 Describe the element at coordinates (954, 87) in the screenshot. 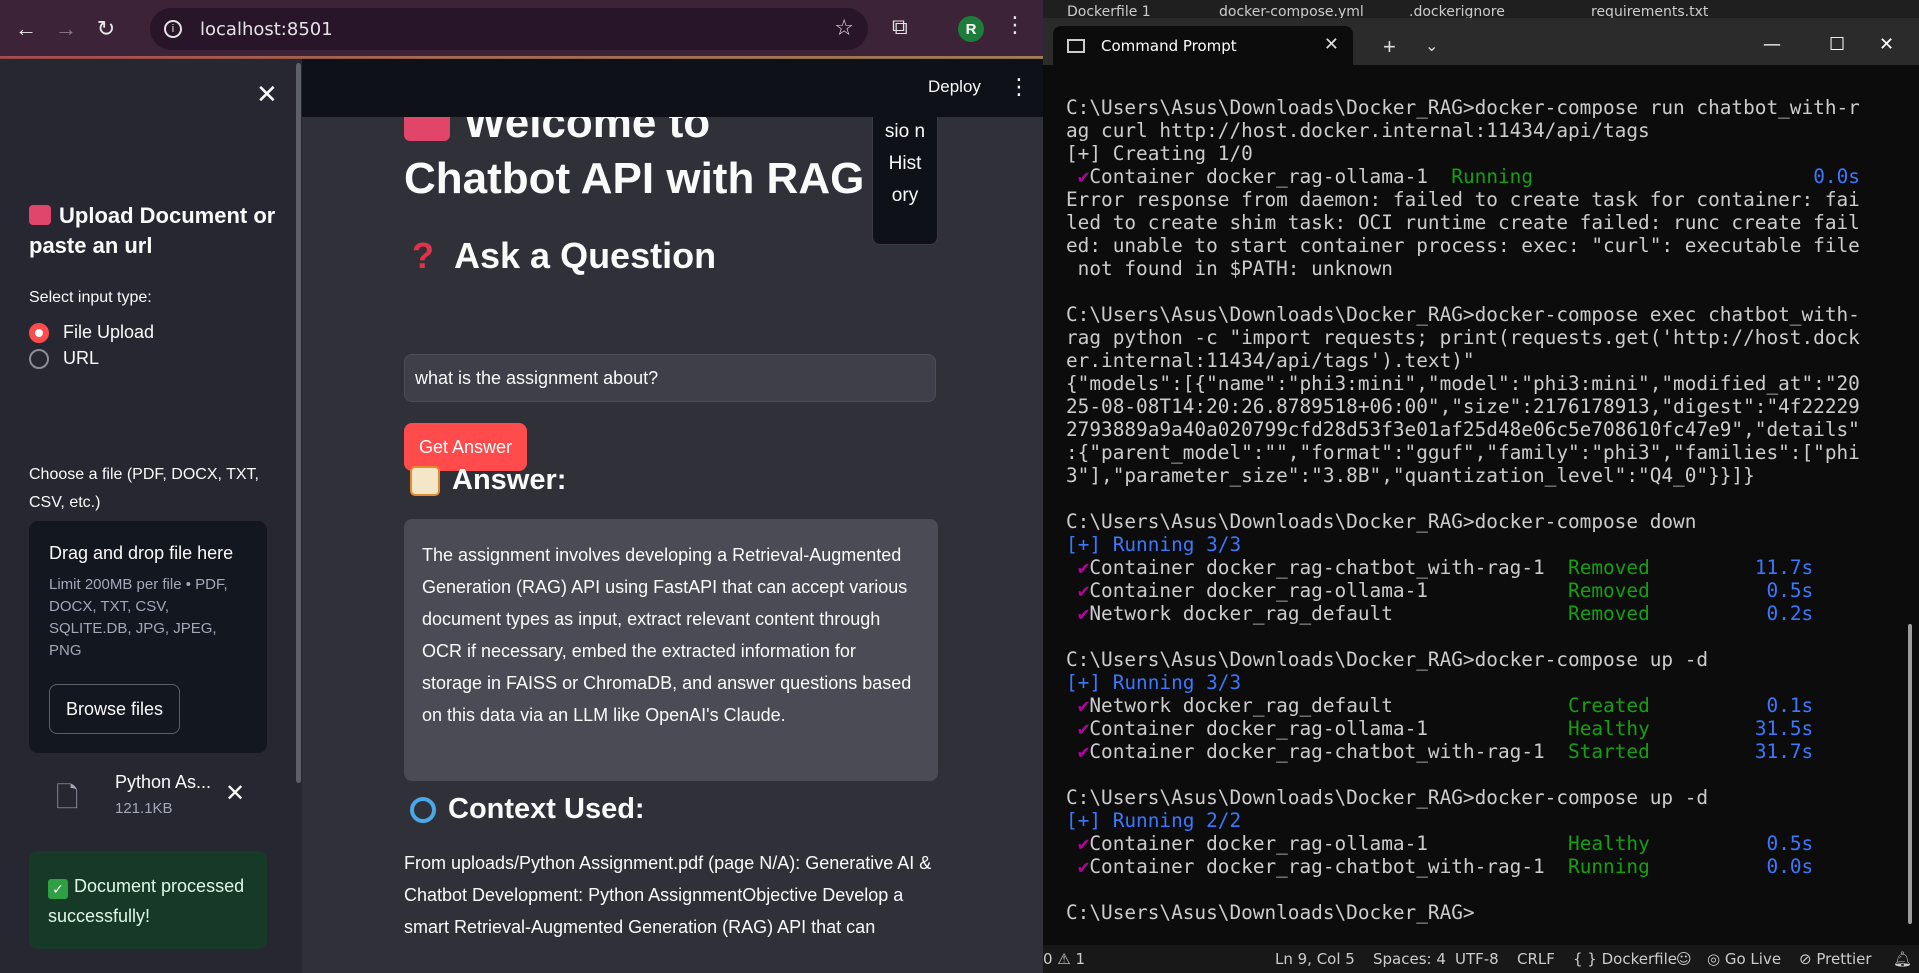

I see `deploy-button: Deploy` at that location.